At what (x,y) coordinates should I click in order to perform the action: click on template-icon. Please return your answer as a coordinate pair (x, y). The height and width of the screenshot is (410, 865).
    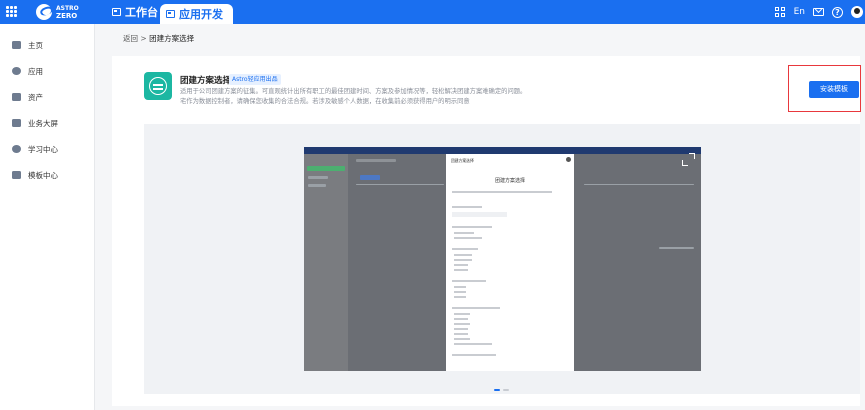
    Looking at the image, I should click on (16, 175).